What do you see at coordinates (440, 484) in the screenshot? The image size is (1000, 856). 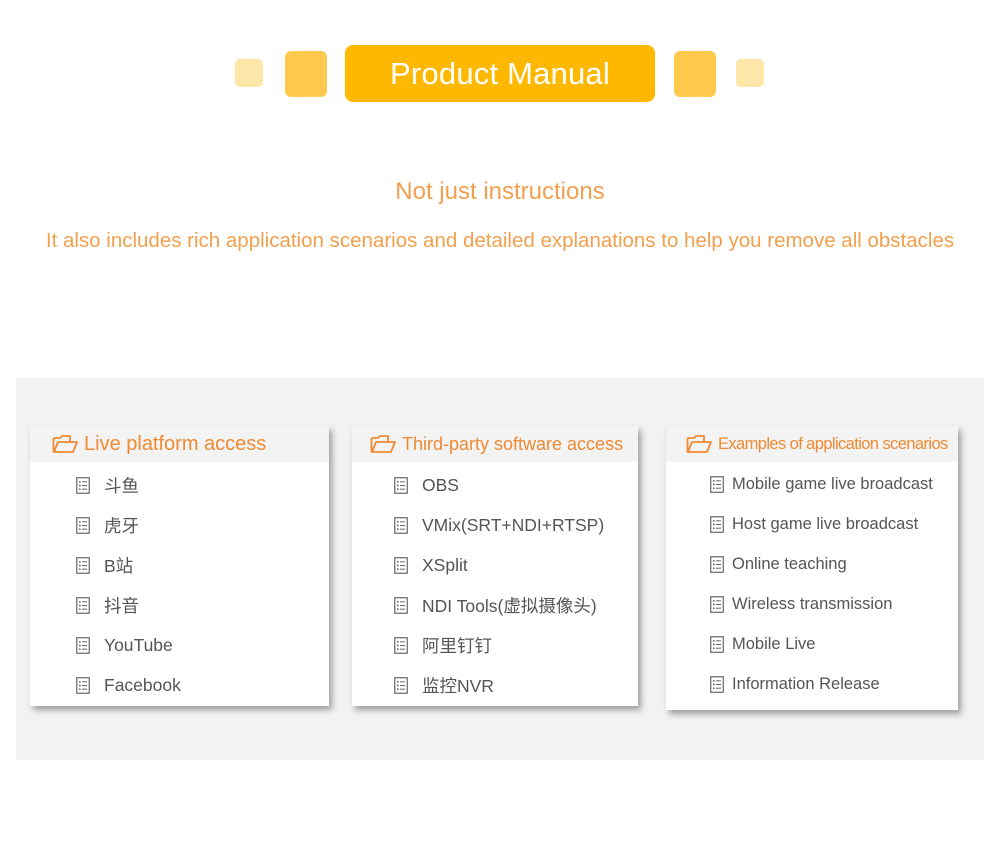 I see `list-item-label: OBS` at bounding box center [440, 484].